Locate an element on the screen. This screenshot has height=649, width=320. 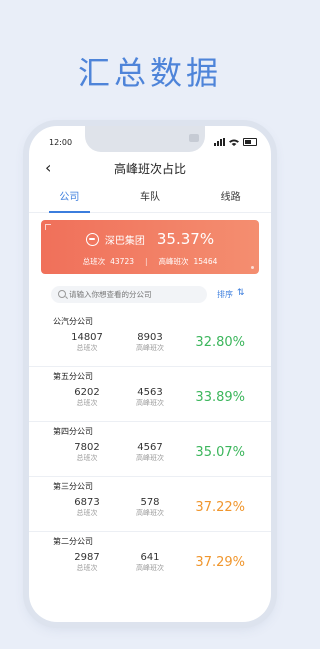
group-name: 深巴集团 is located at coordinates (124, 241).